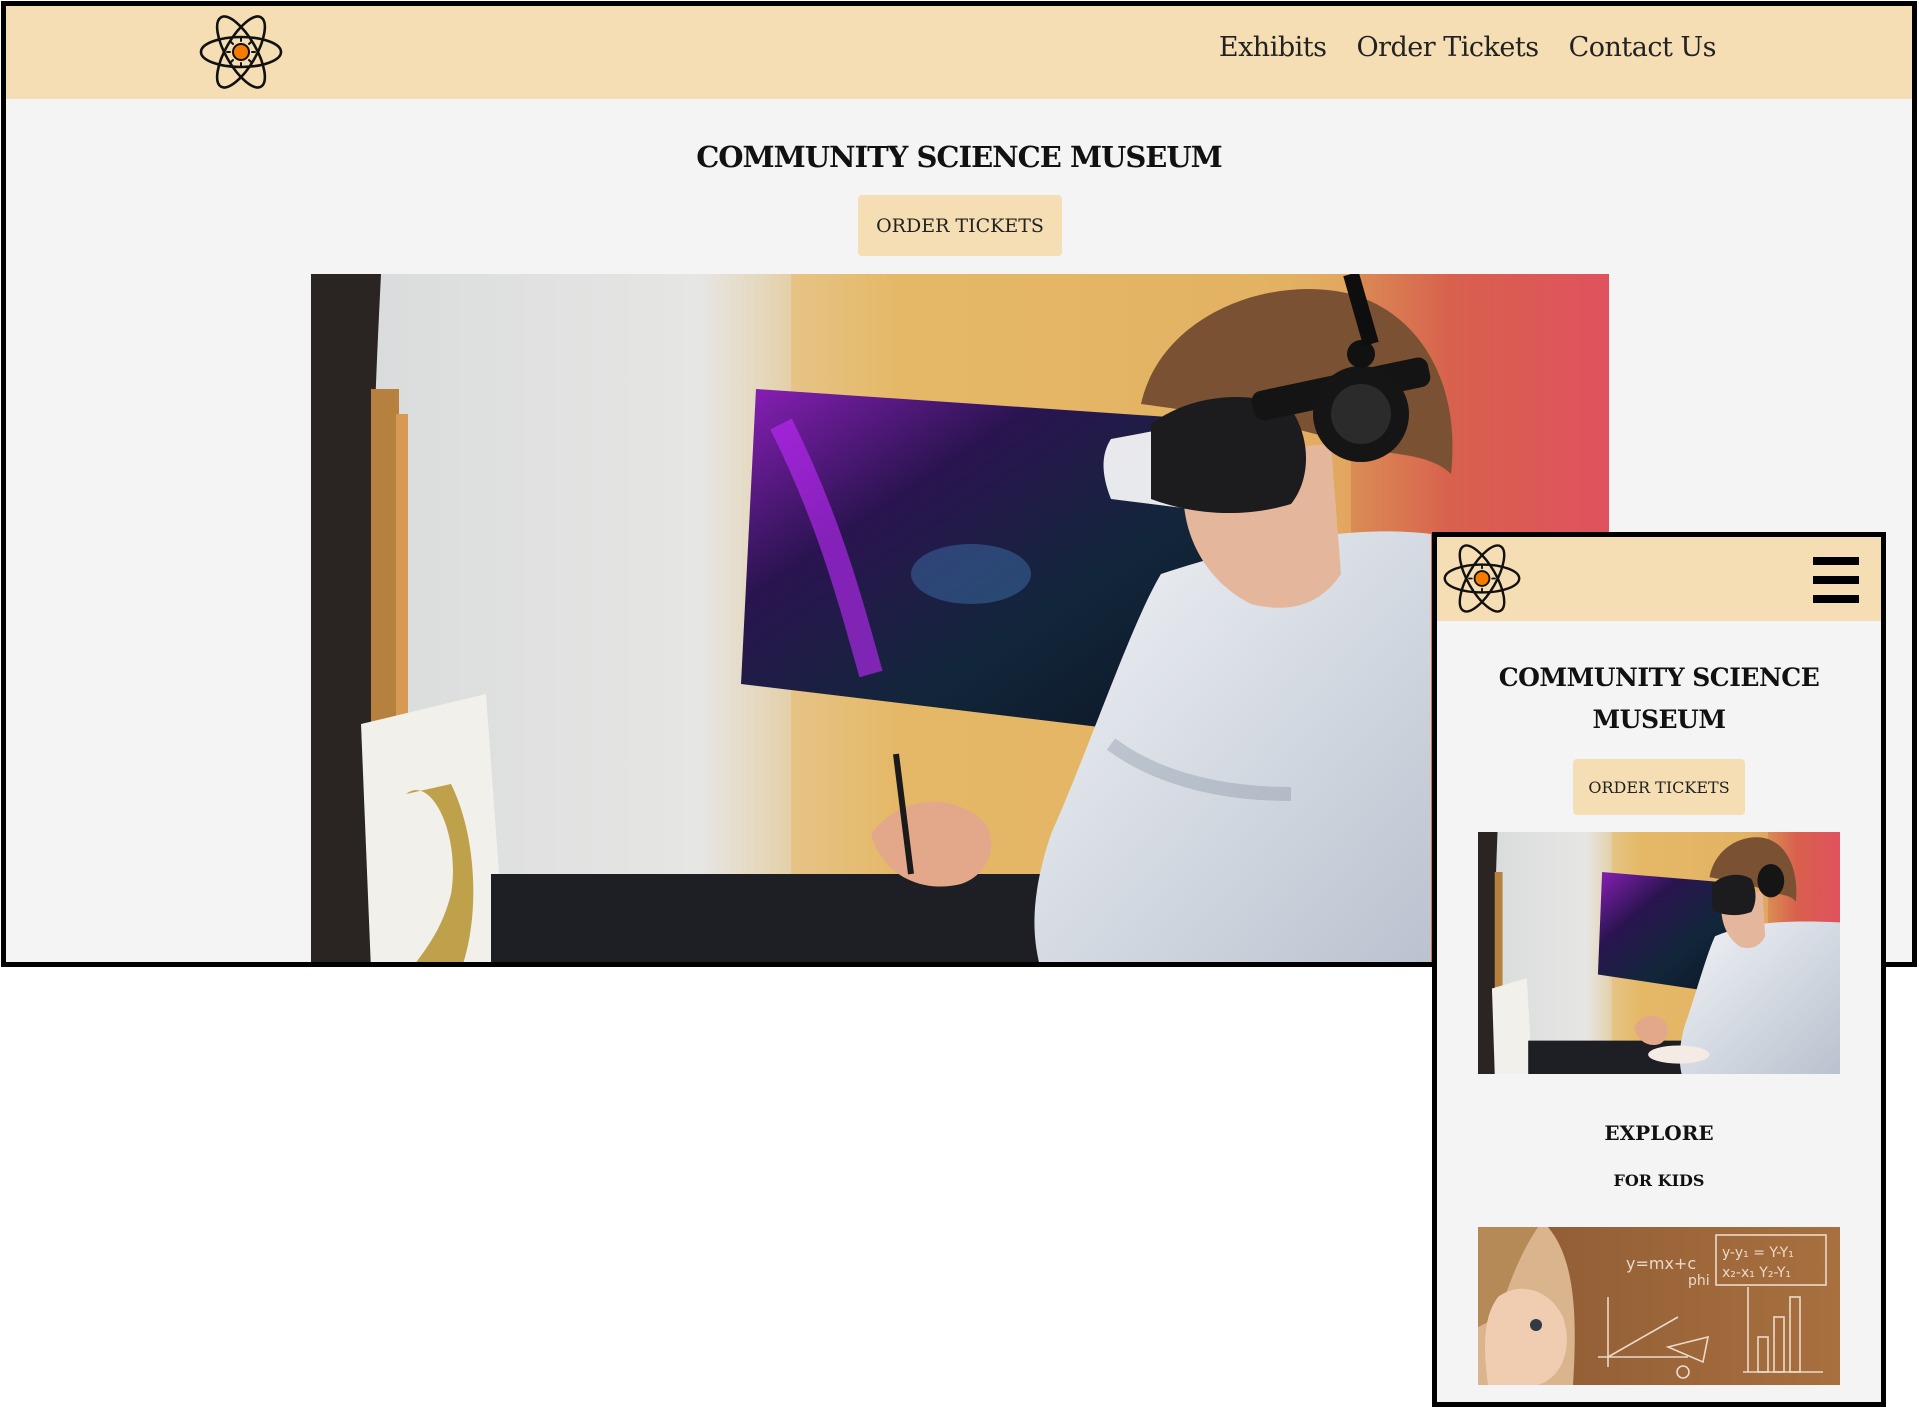  What do you see at coordinates (1659, 579) in the screenshot?
I see `mobile-header` at bounding box center [1659, 579].